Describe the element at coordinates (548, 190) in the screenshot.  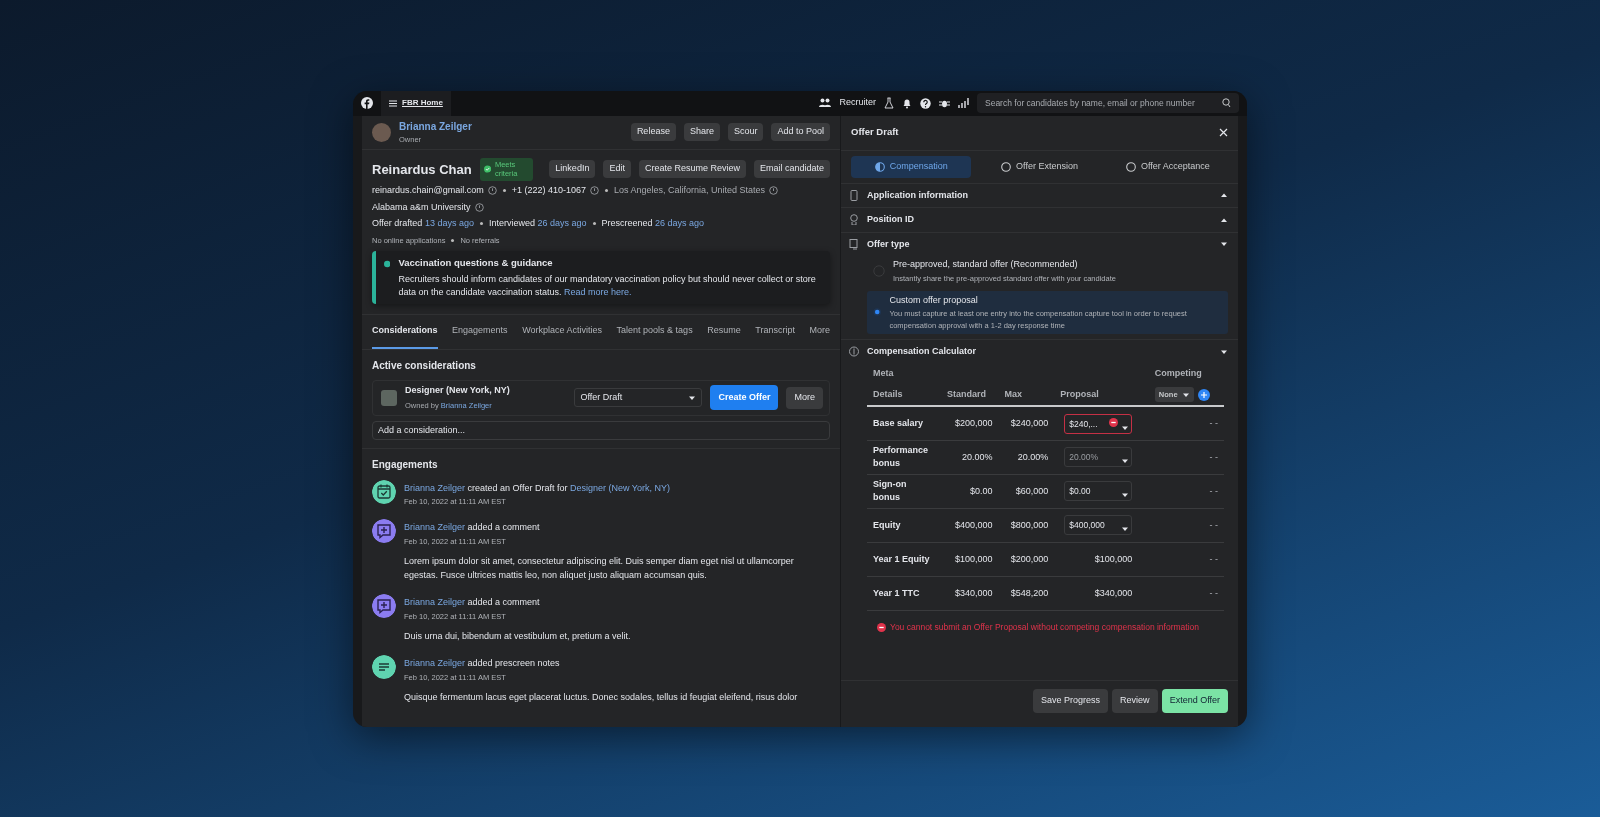
I see `contact-text: +1 (222) 410-1067` at that location.